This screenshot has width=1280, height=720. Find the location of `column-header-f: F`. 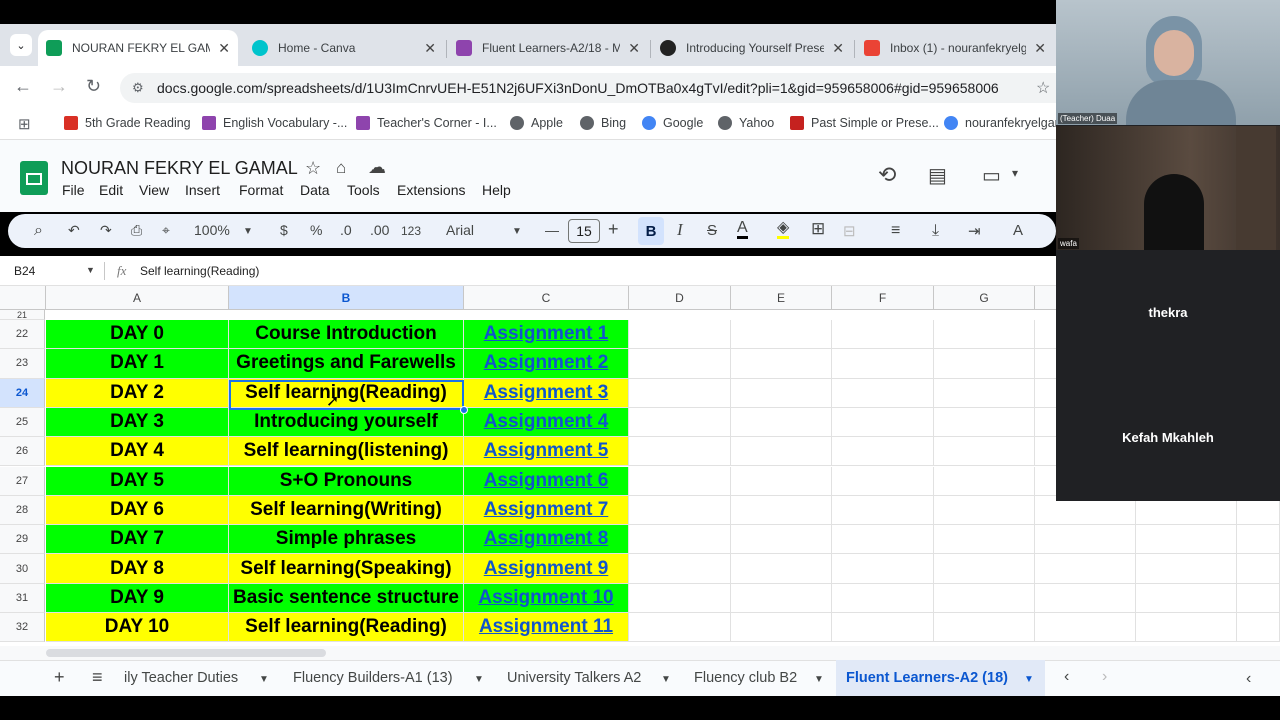

column-header-f: F is located at coordinates (883, 298).